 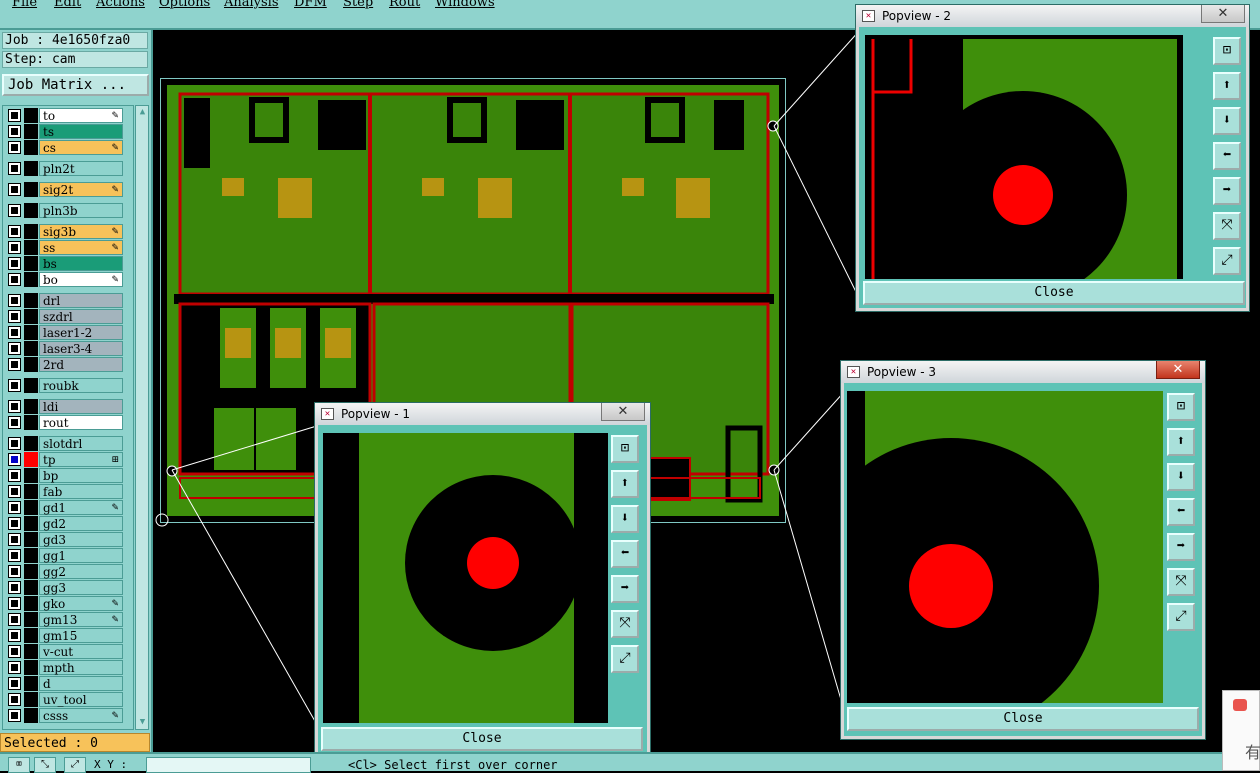 I want to click on status-message: <Cl> Select first over corner, so click(x=453, y=765).